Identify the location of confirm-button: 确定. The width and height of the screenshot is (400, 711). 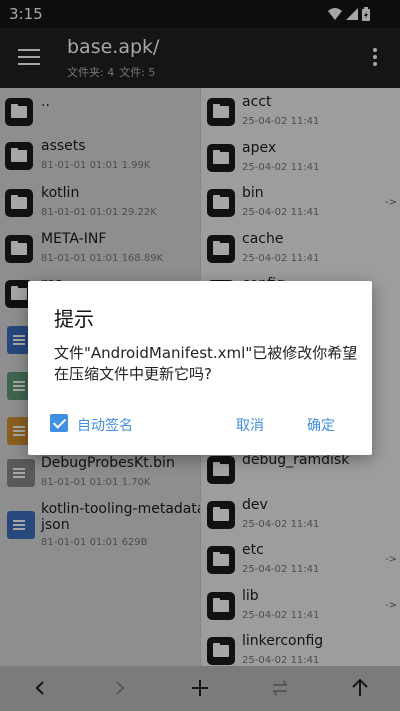
(321, 425).